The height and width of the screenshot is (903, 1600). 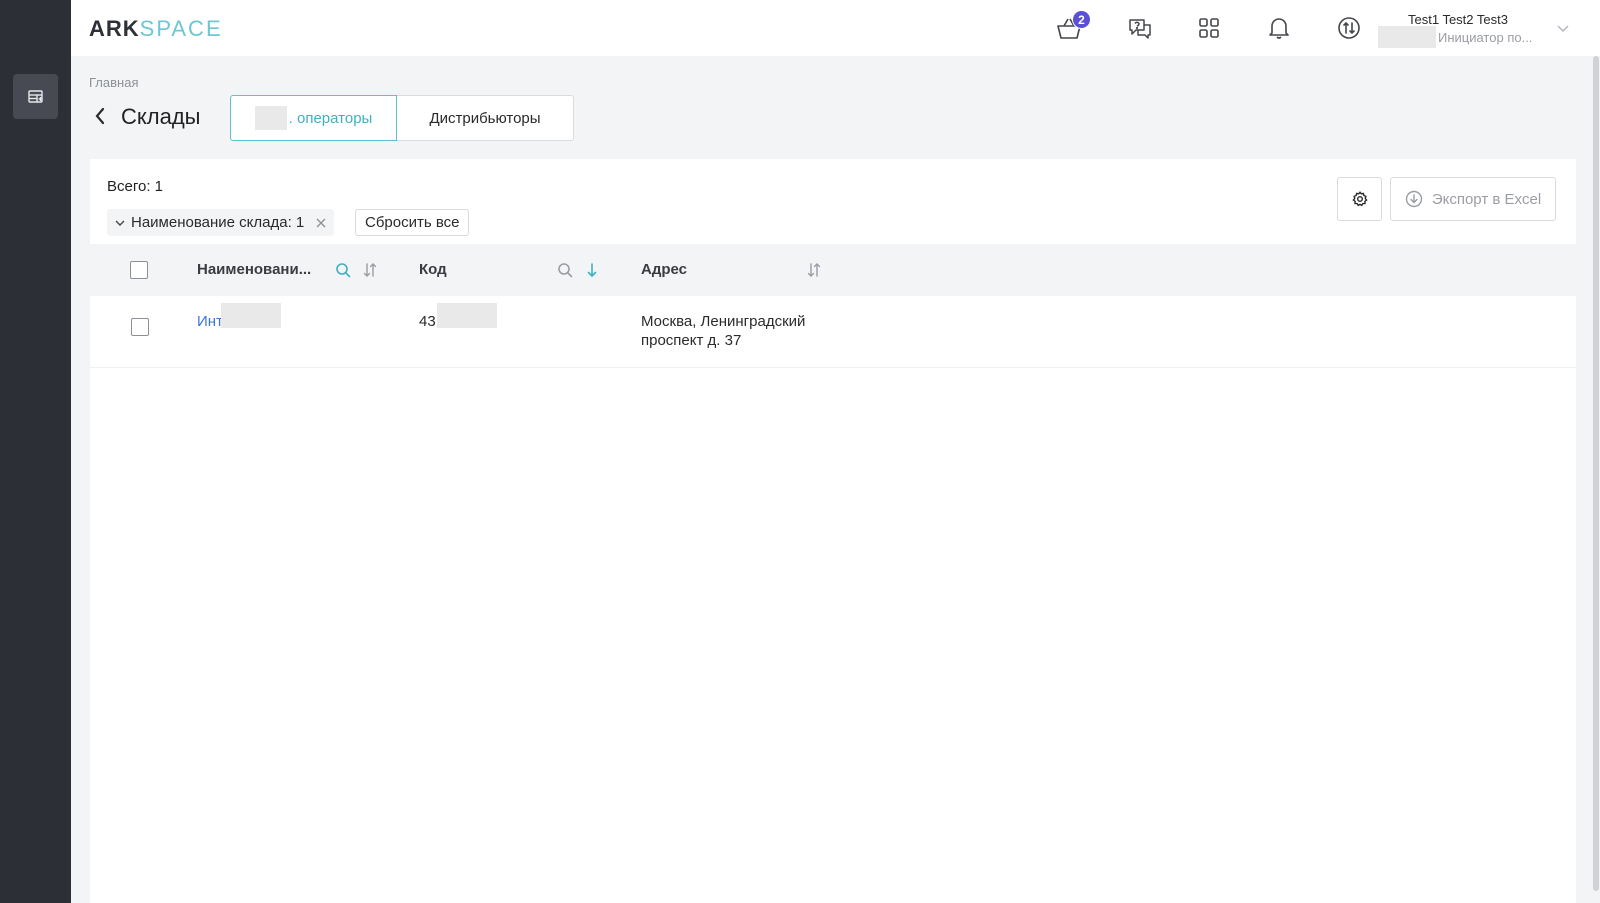 What do you see at coordinates (723, 331) in the screenshot?
I see `warehouse-address: Москва, Ленинградский проспект д. 37` at bounding box center [723, 331].